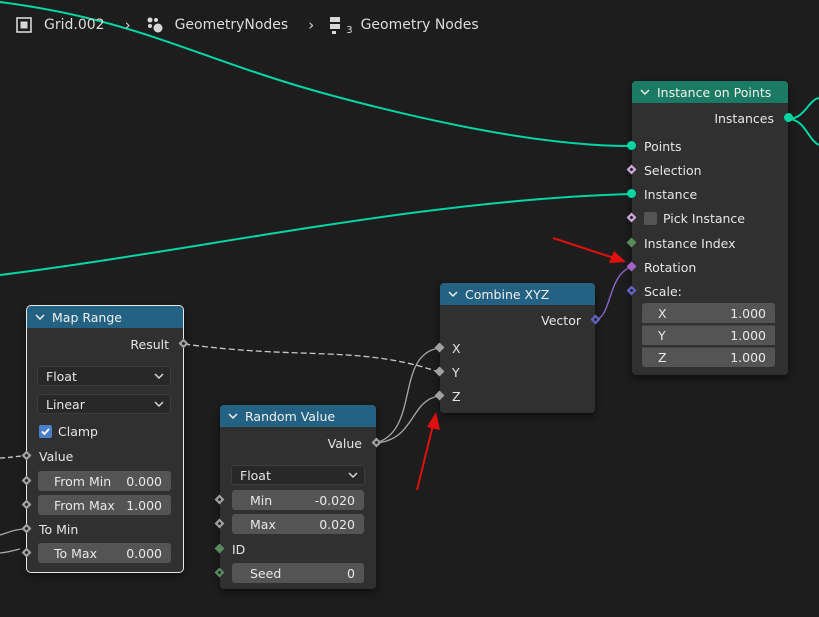  Describe the element at coordinates (707, 267) in the screenshot. I see `input-rotation: Rotation` at that location.